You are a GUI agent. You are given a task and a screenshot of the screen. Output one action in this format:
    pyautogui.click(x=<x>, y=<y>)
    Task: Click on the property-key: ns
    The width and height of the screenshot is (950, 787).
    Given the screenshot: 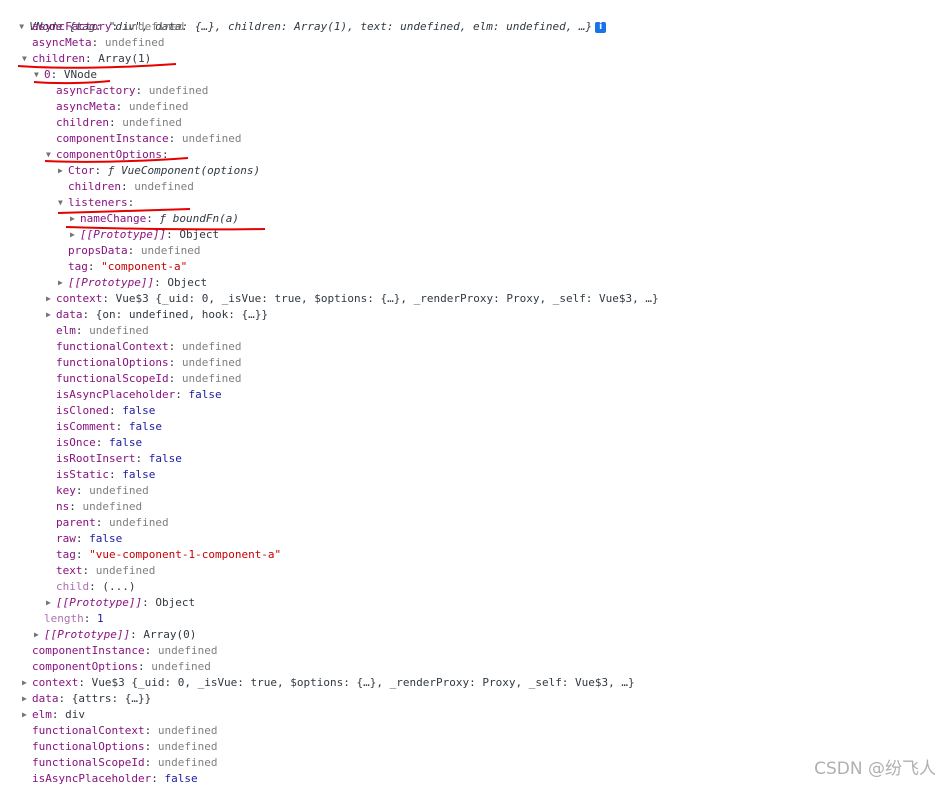 What is the action you would take?
    pyautogui.click(x=63, y=506)
    